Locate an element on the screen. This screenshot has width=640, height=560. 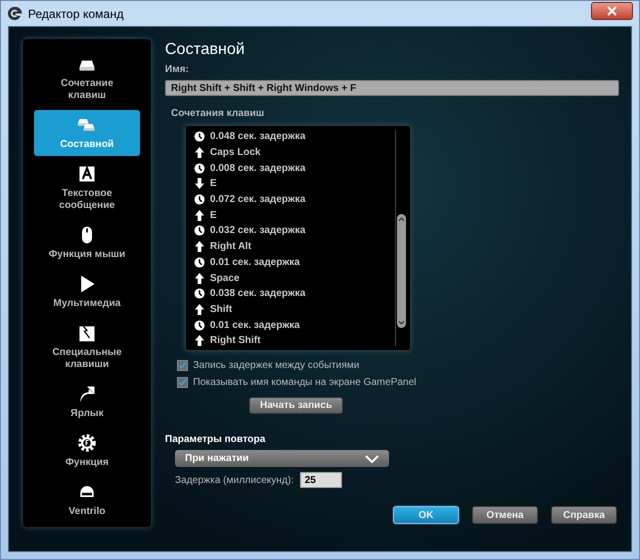
lightning-icon is located at coordinates (87, 333).